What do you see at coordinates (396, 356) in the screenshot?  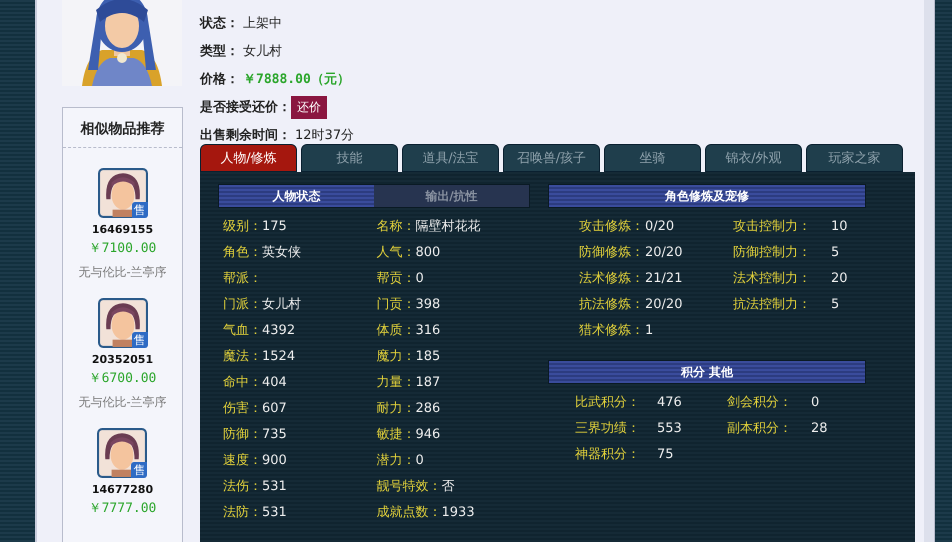 I see `stat-label: 魔力：` at bounding box center [396, 356].